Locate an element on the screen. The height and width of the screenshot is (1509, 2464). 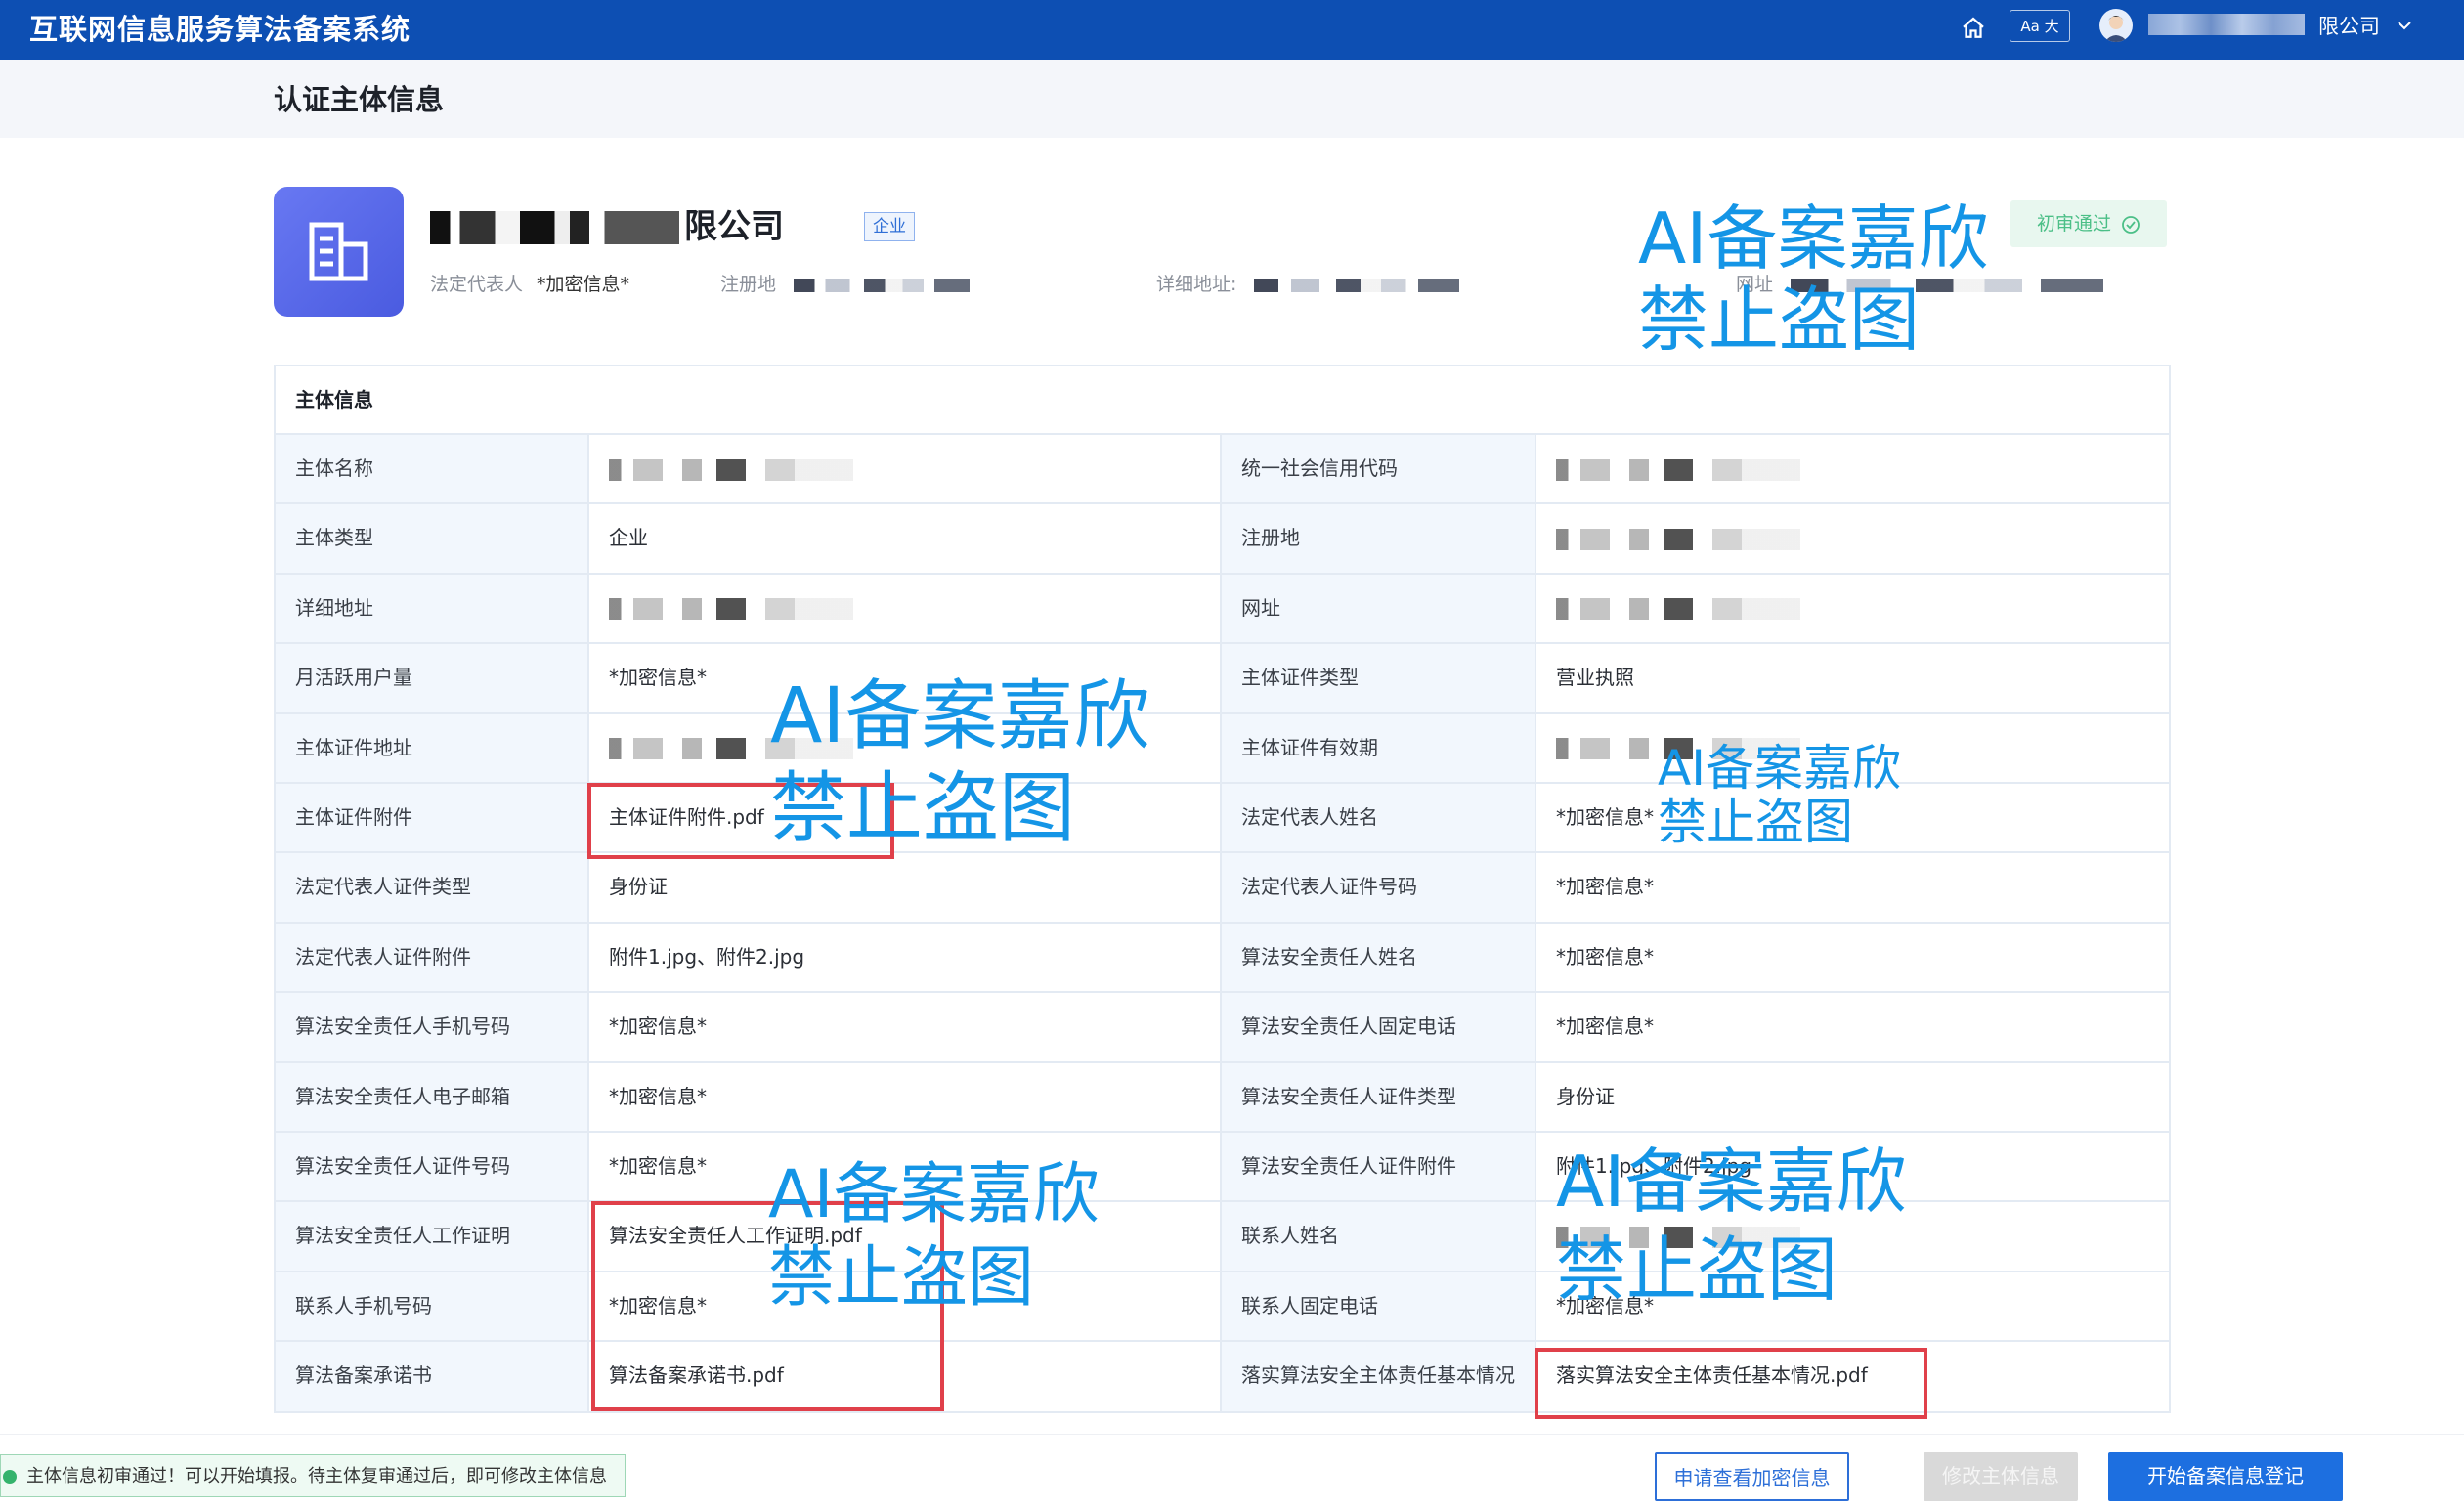
website-label: 网址 is located at coordinates (1755, 284).